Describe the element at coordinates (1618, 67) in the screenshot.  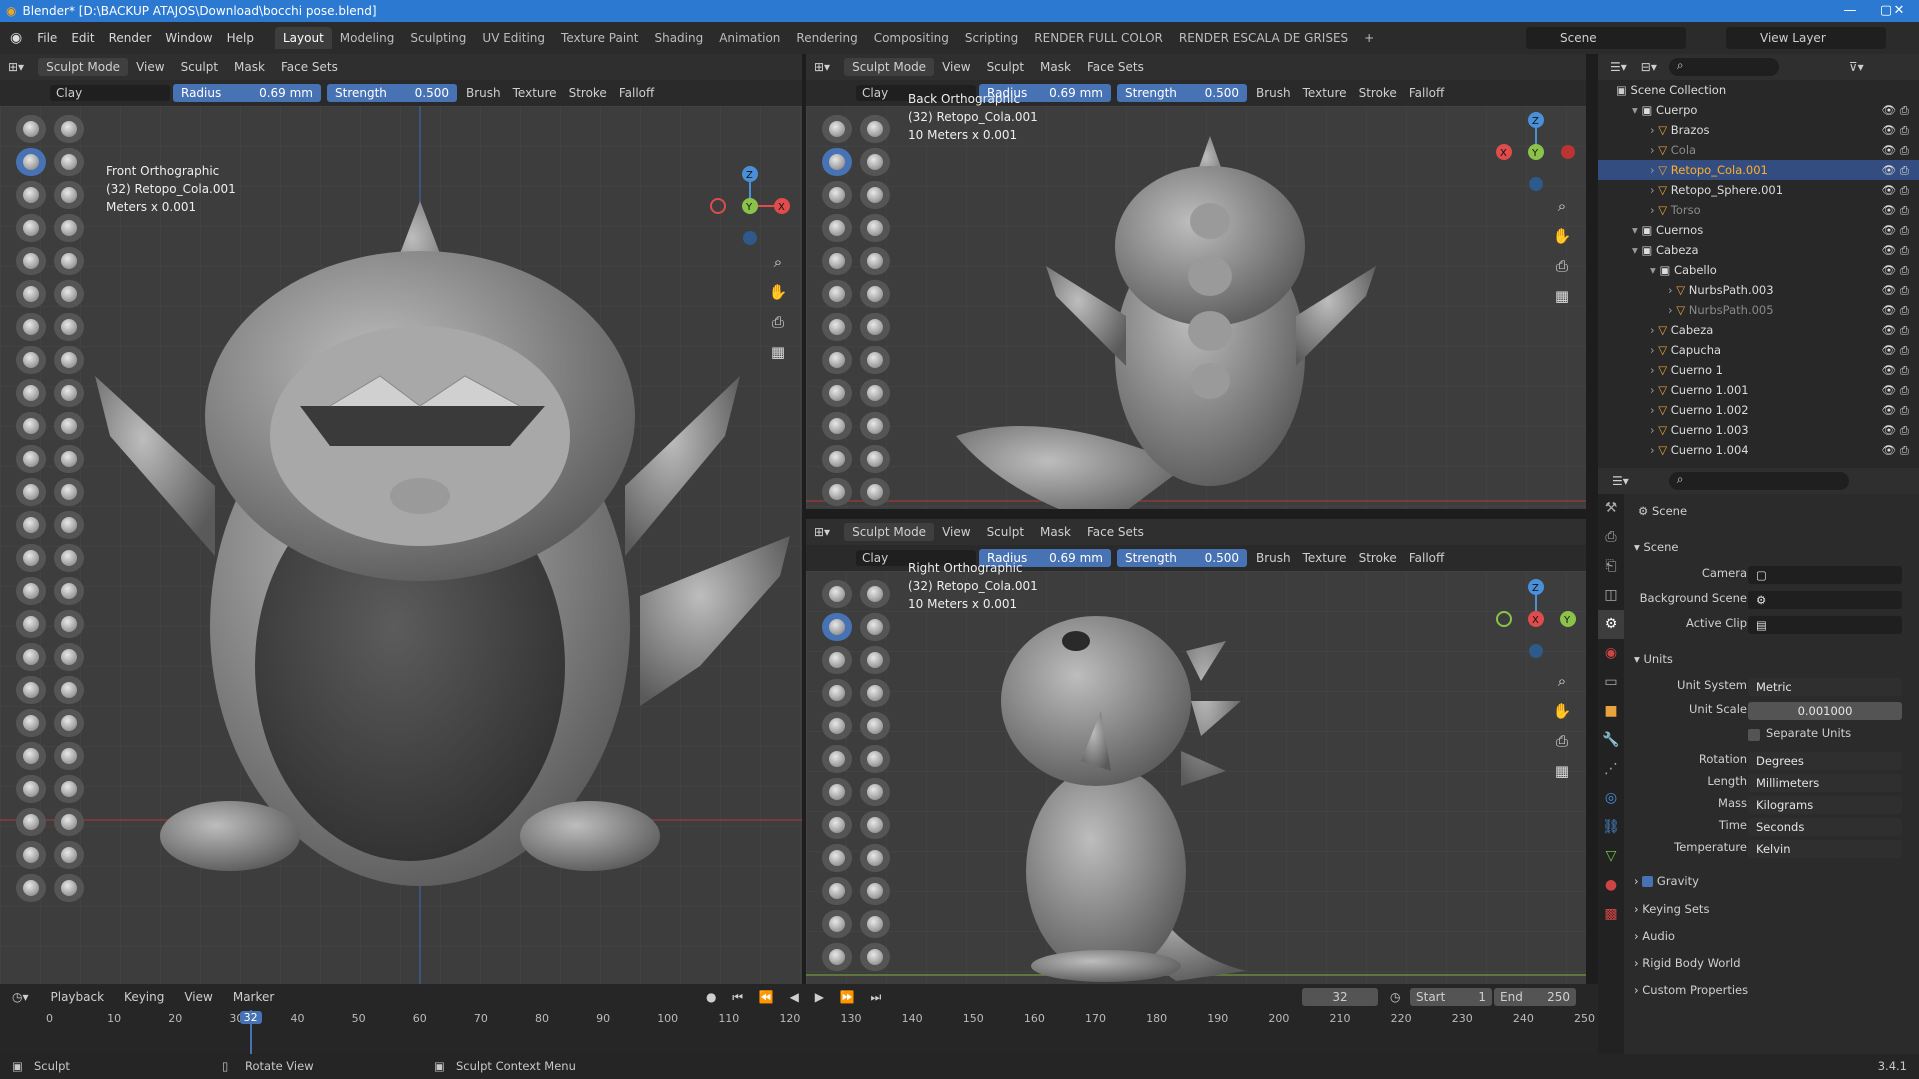
I see `editor-type-icon: ☰▾` at that location.